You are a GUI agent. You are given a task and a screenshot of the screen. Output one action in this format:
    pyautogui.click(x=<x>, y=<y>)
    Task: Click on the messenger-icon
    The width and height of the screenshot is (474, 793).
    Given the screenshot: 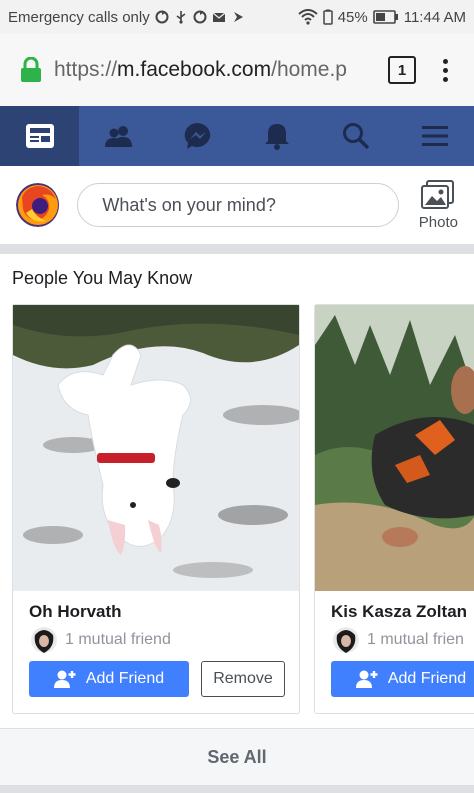 What is the action you would take?
    pyautogui.click(x=197, y=135)
    